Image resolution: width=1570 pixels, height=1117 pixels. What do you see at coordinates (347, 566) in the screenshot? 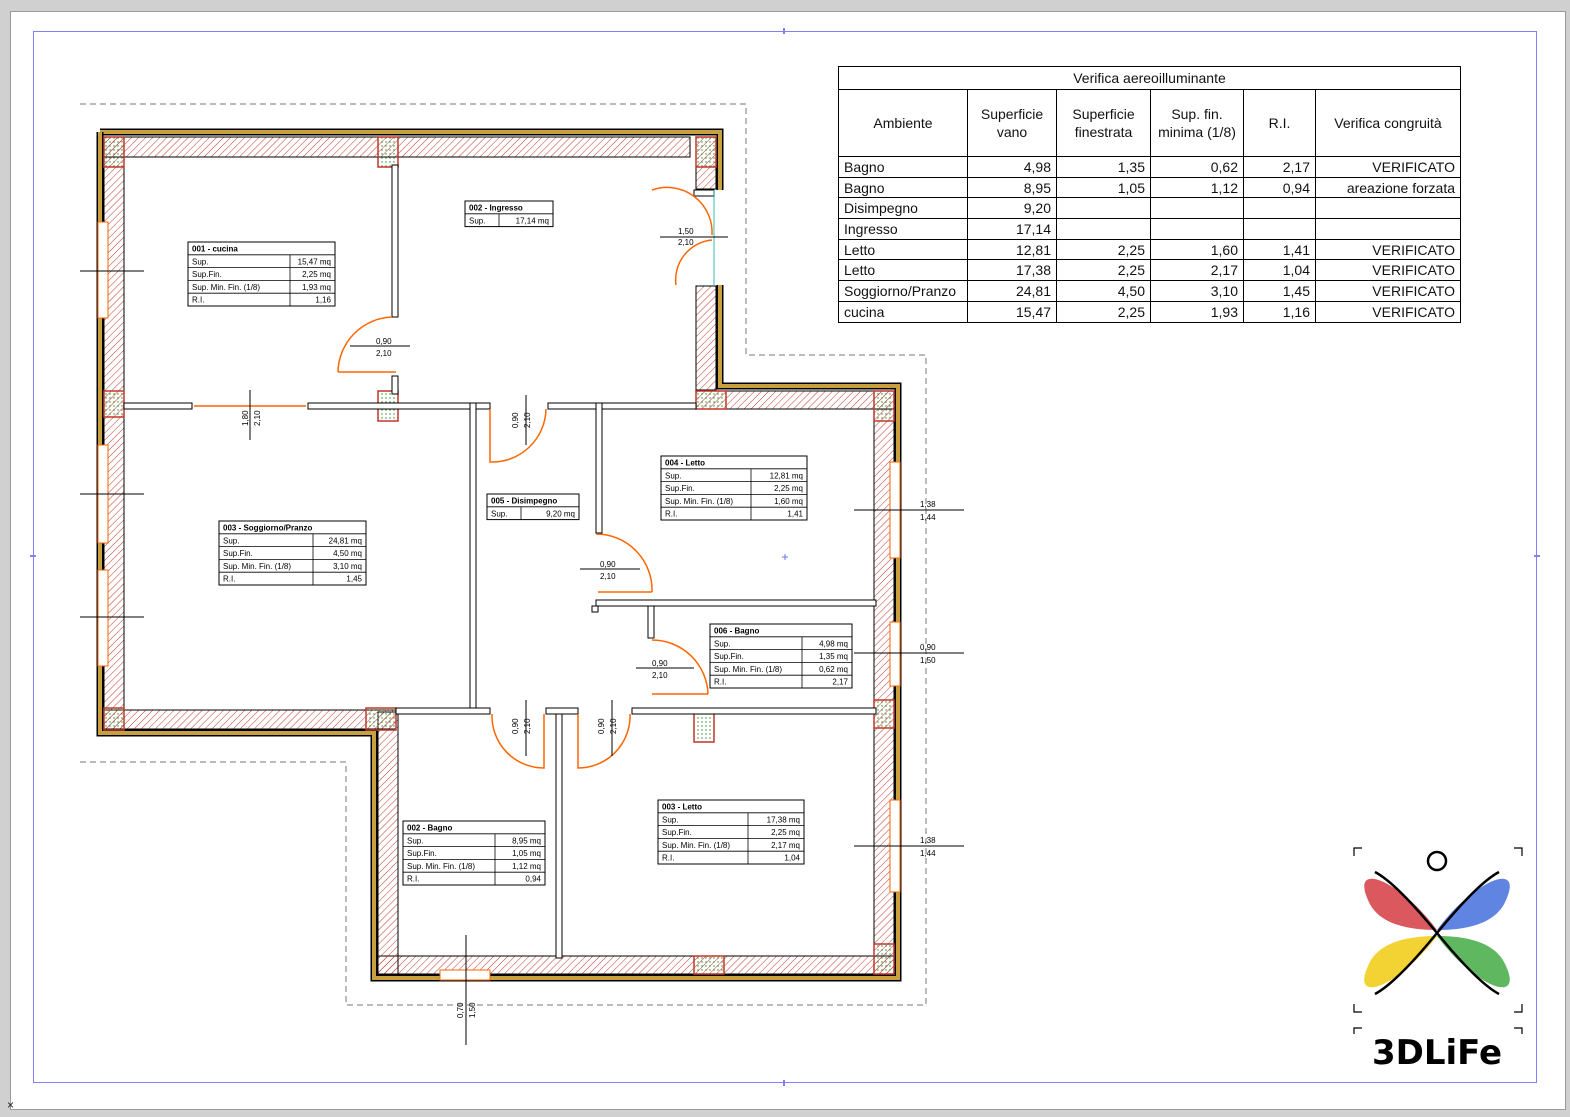
I see `room-field-value: 3,10 mq` at bounding box center [347, 566].